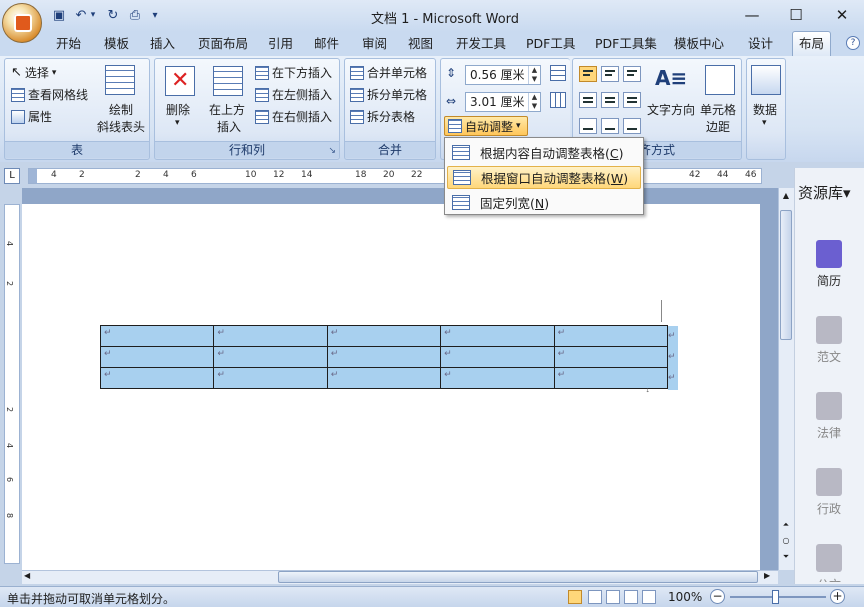 The image size is (864, 607). What do you see at coordinates (113, 15) in the screenshot?
I see `redo-icon: ↻` at bounding box center [113, 15].